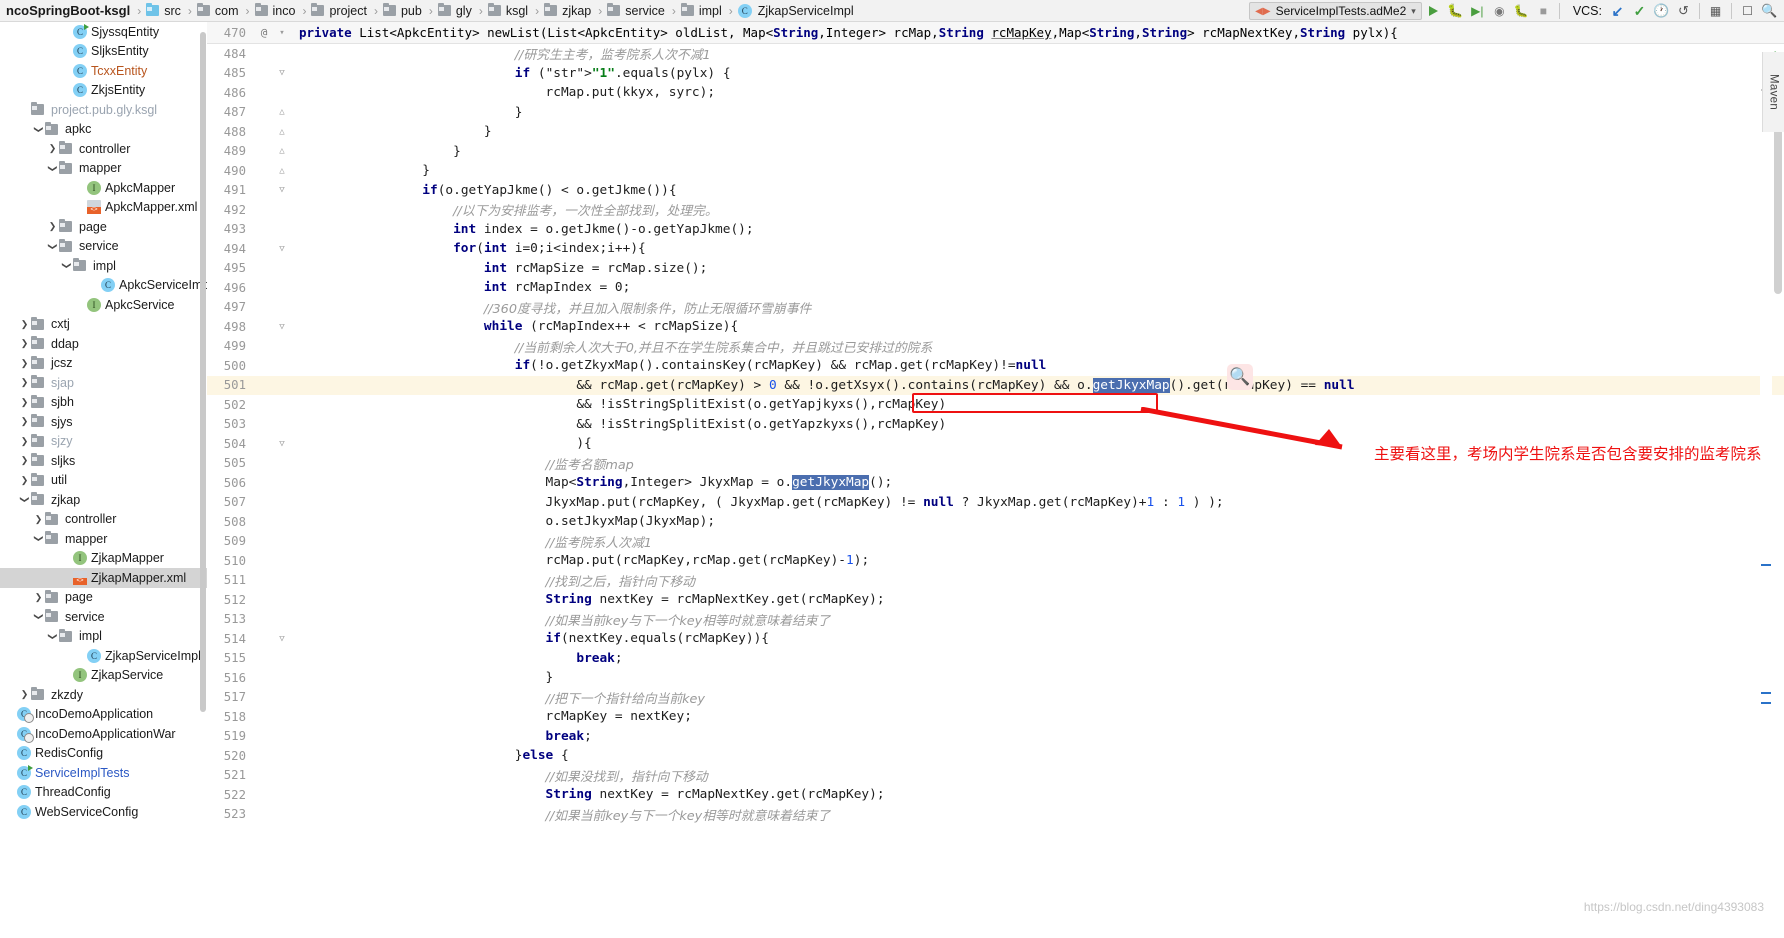 The width and height of the screenshot is (1784, 938). What do you see at coordinates (340, 11) in the screenshot?
I see `breadcrumb-item-project: project` at bounding box center [340, 11].